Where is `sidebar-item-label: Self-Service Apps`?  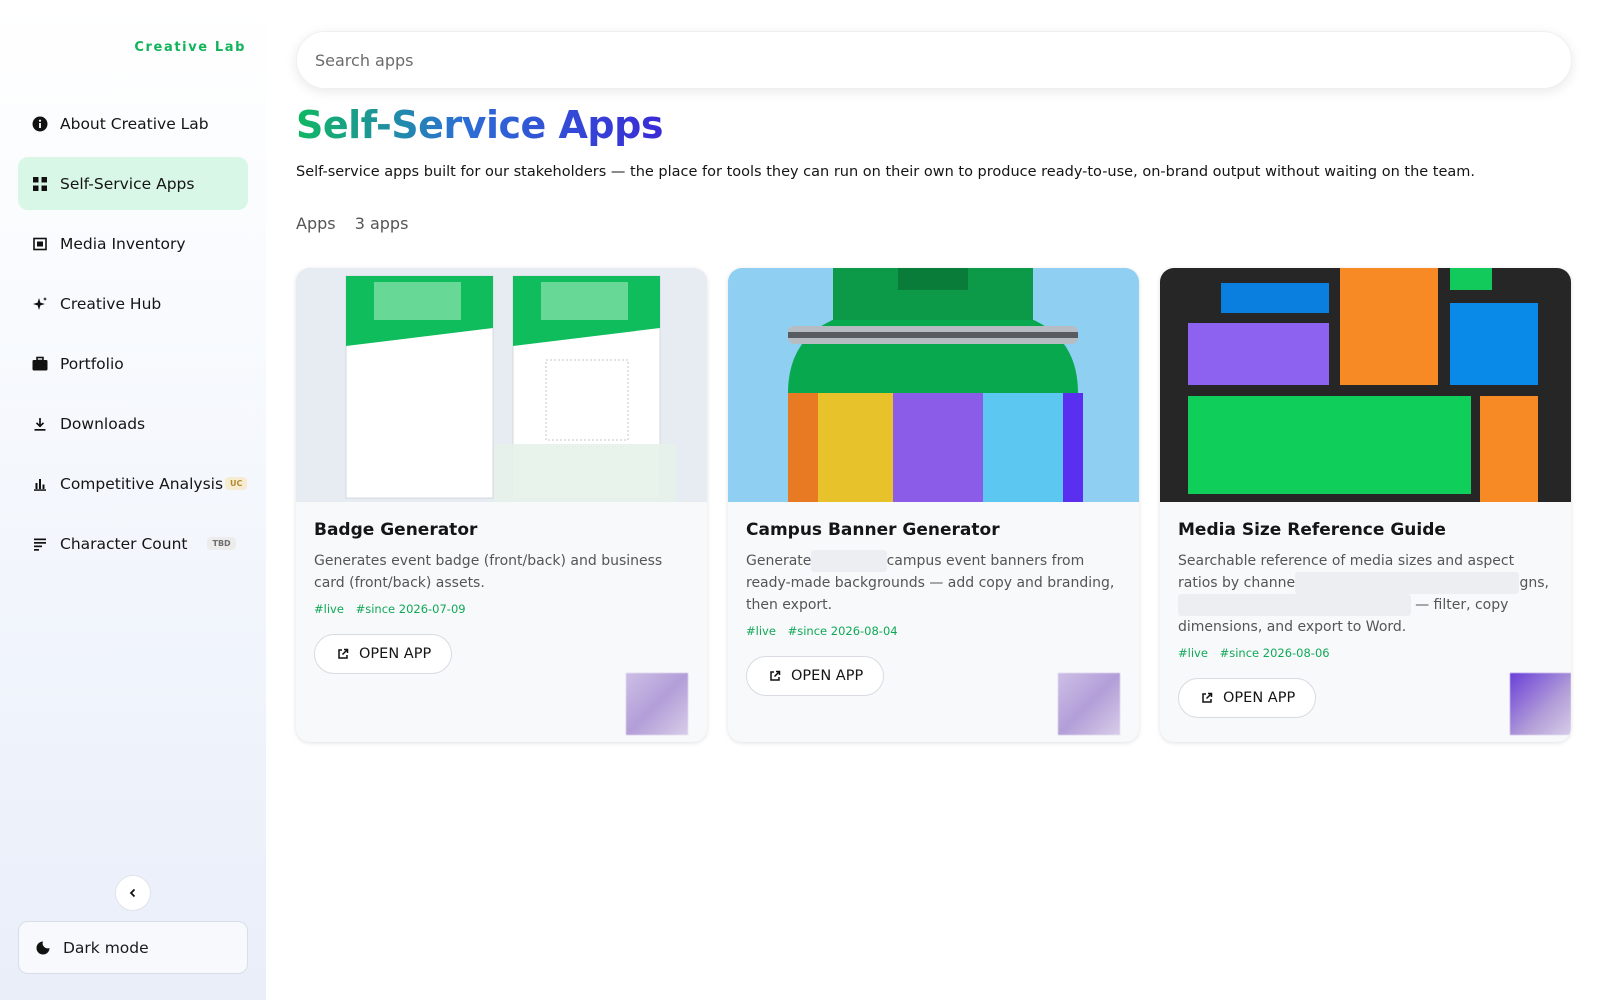 sidebar-item-label: Self-Service Apps is located at coordinates (127, 183).